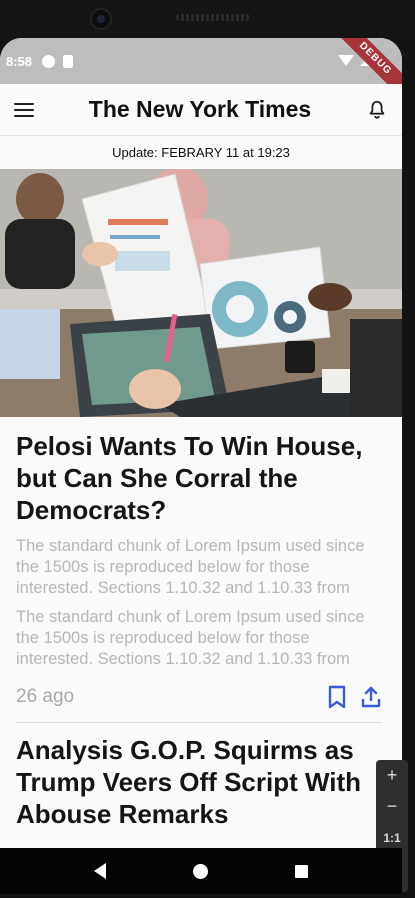 This screenshot has height=898, width=415. Describe the element at coordinates (392, 806) in the screenshot. I see `zoom-out-button: −` at that location.